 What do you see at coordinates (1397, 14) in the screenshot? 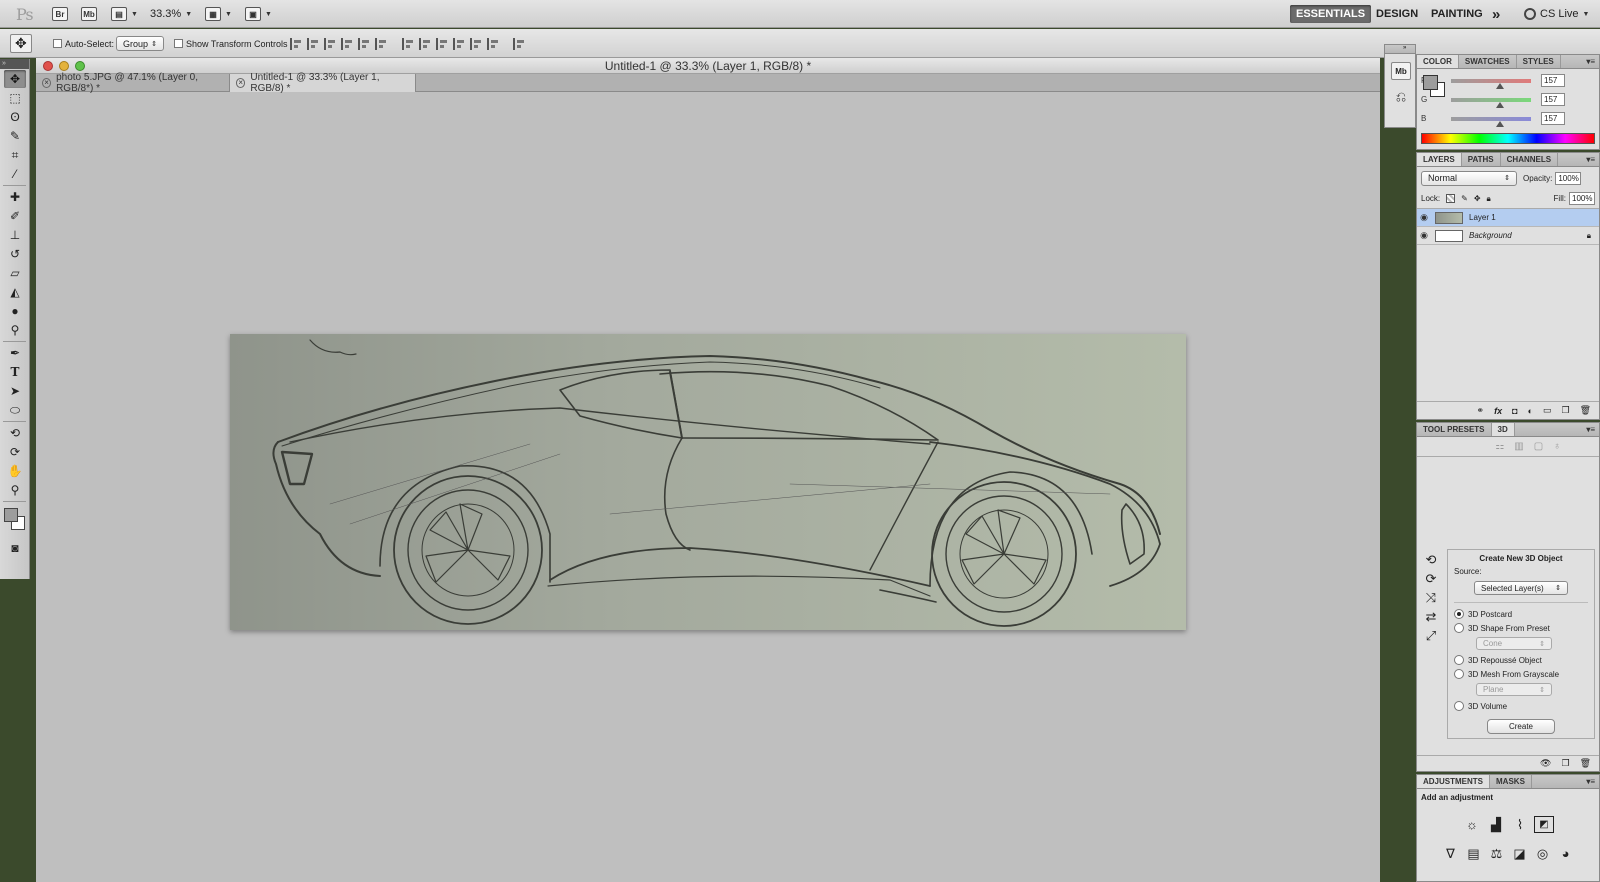
I see `workspace-design: DESIGN` at bounding box center [1397, 14].